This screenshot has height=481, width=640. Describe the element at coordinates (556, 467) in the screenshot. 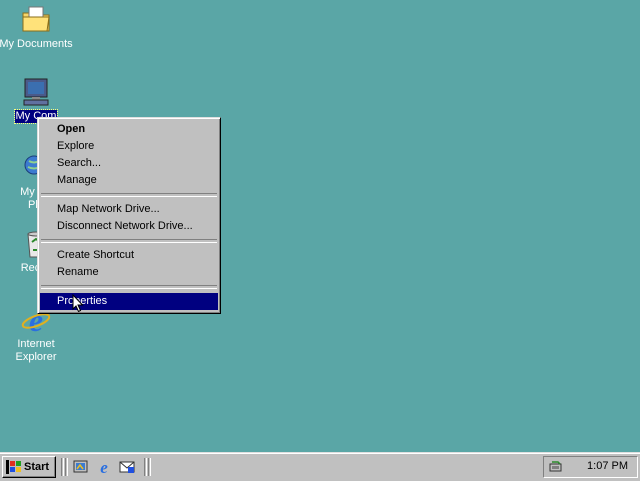

I see `tray-volume-icon` at that location.